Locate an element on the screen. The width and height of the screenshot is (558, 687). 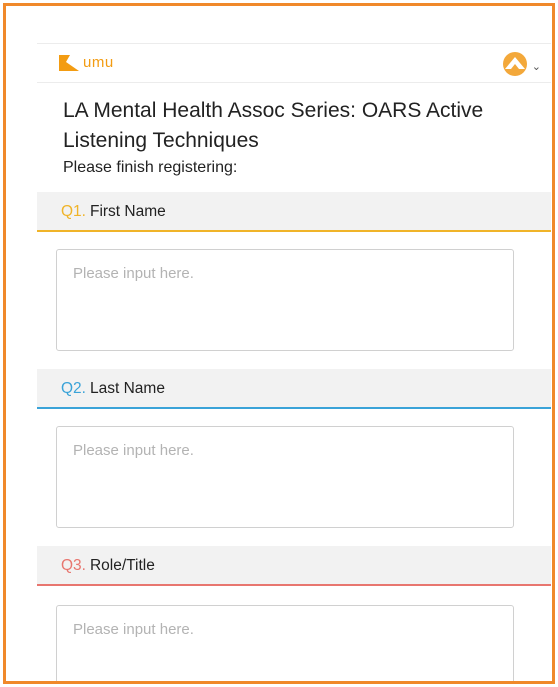
role-title-input: Please input here. is located at coordinates (285, 643).